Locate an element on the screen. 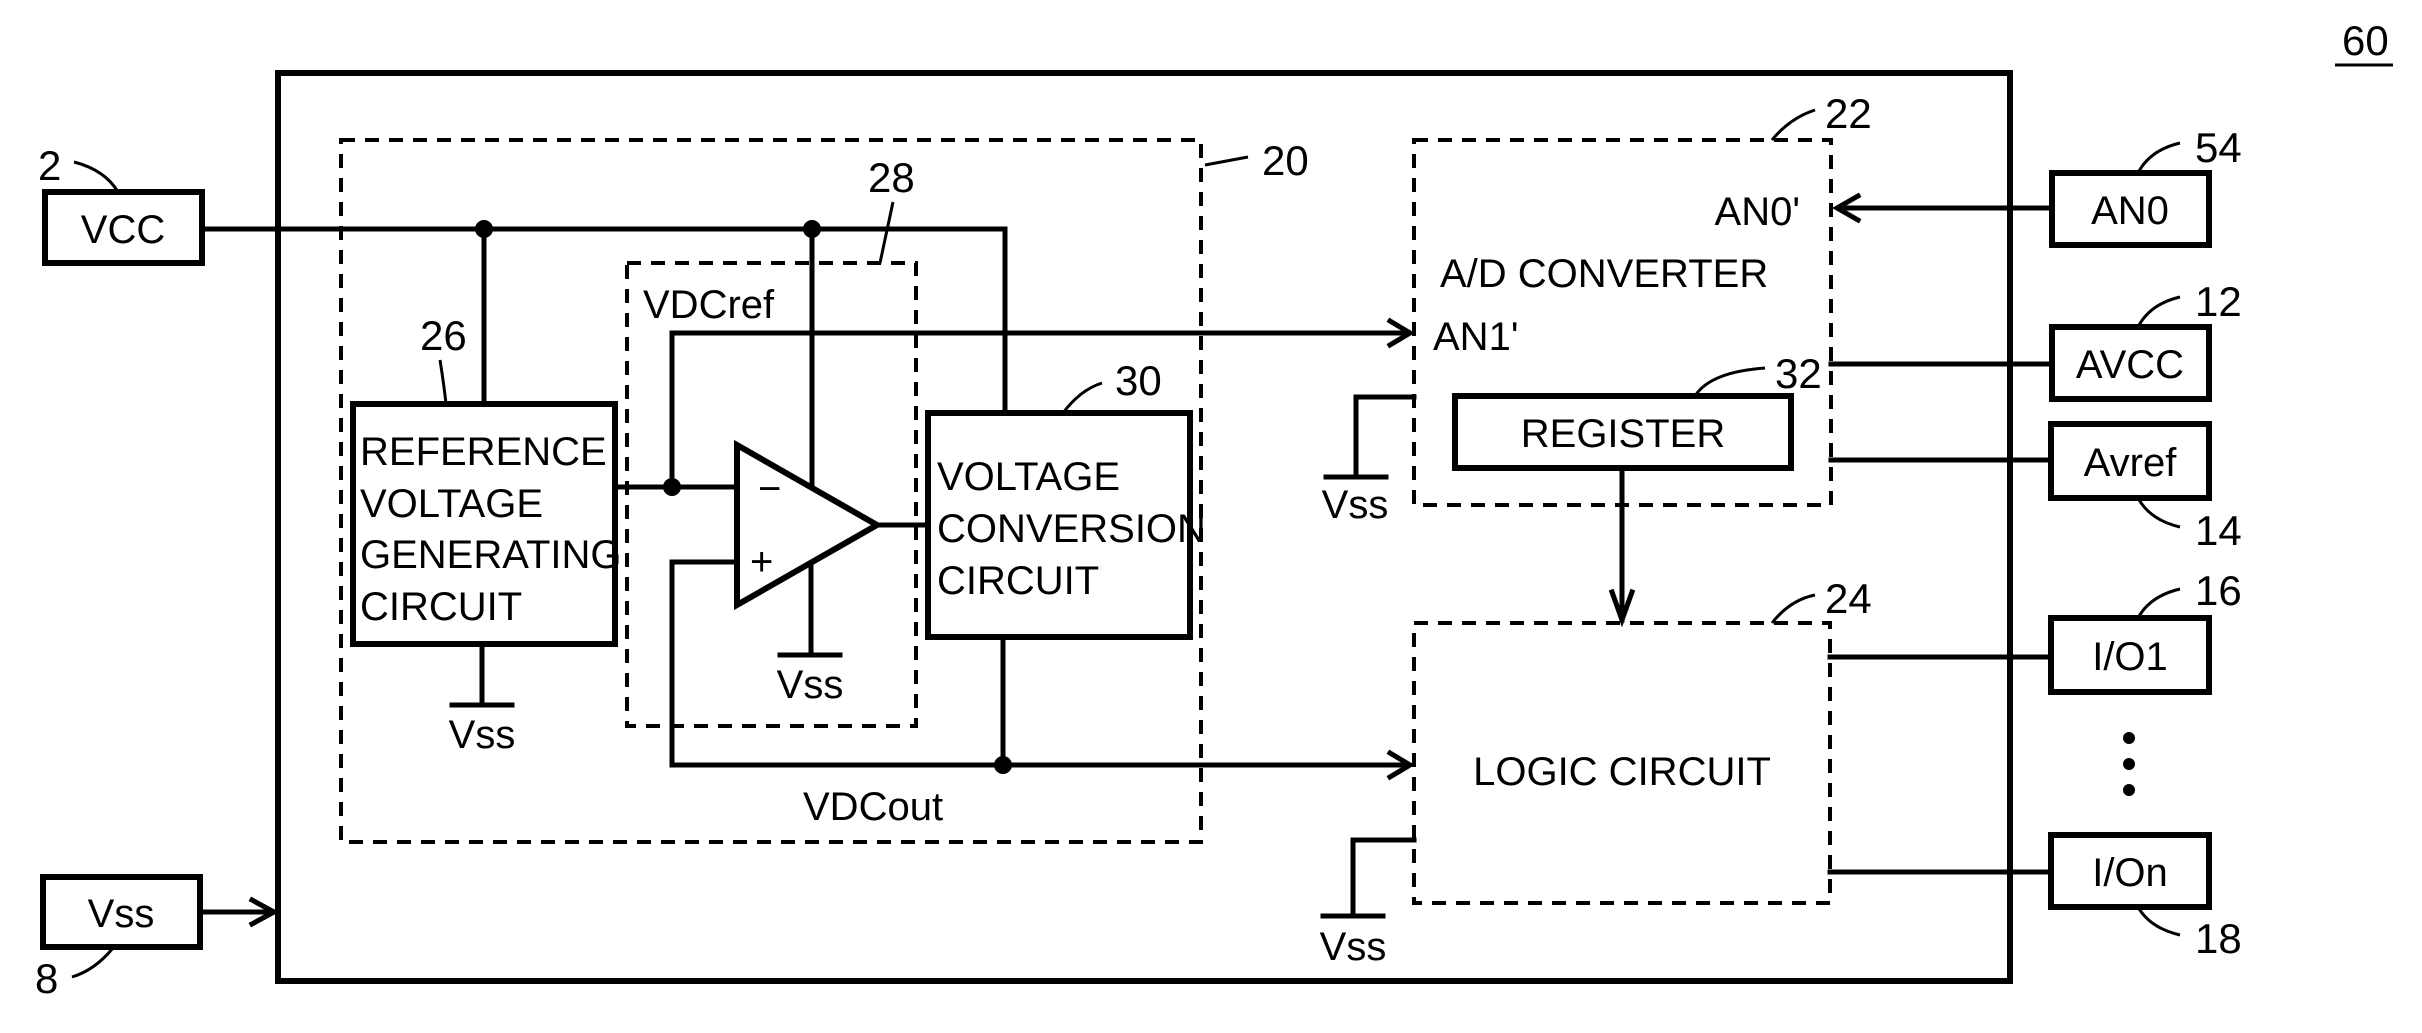 The width and height of the screenshot is (2422, 1033). pin-io1-ref: 16 is located at coordinates (2218, 590).